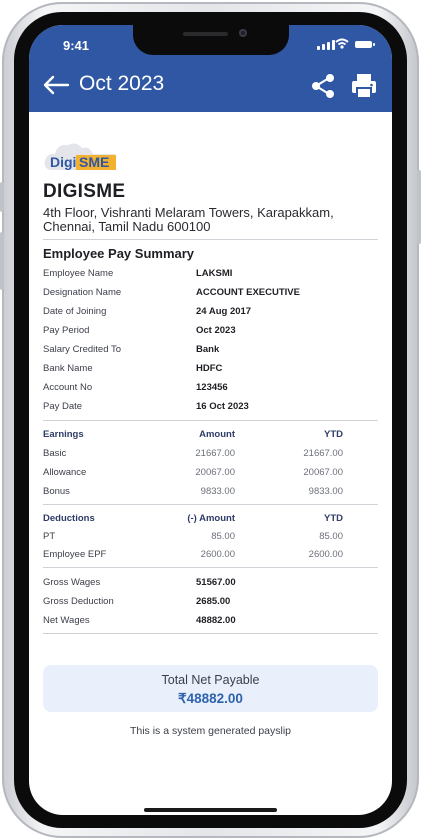 Image resolution: width=421 pixels, height=840 pixels. Describe the element at coordinates (210, 492) in the screenshot. I see `earnings-row: Bonus 9833.00 9833.00` at that location.